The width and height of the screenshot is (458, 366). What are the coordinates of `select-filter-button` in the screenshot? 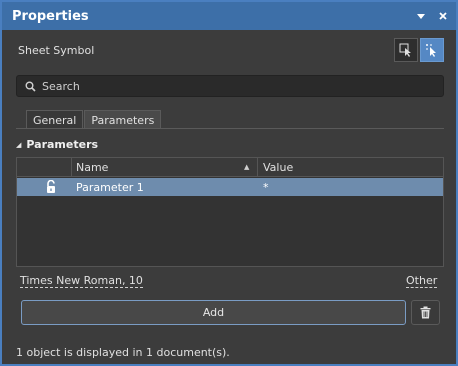 It's located at (406, 50).